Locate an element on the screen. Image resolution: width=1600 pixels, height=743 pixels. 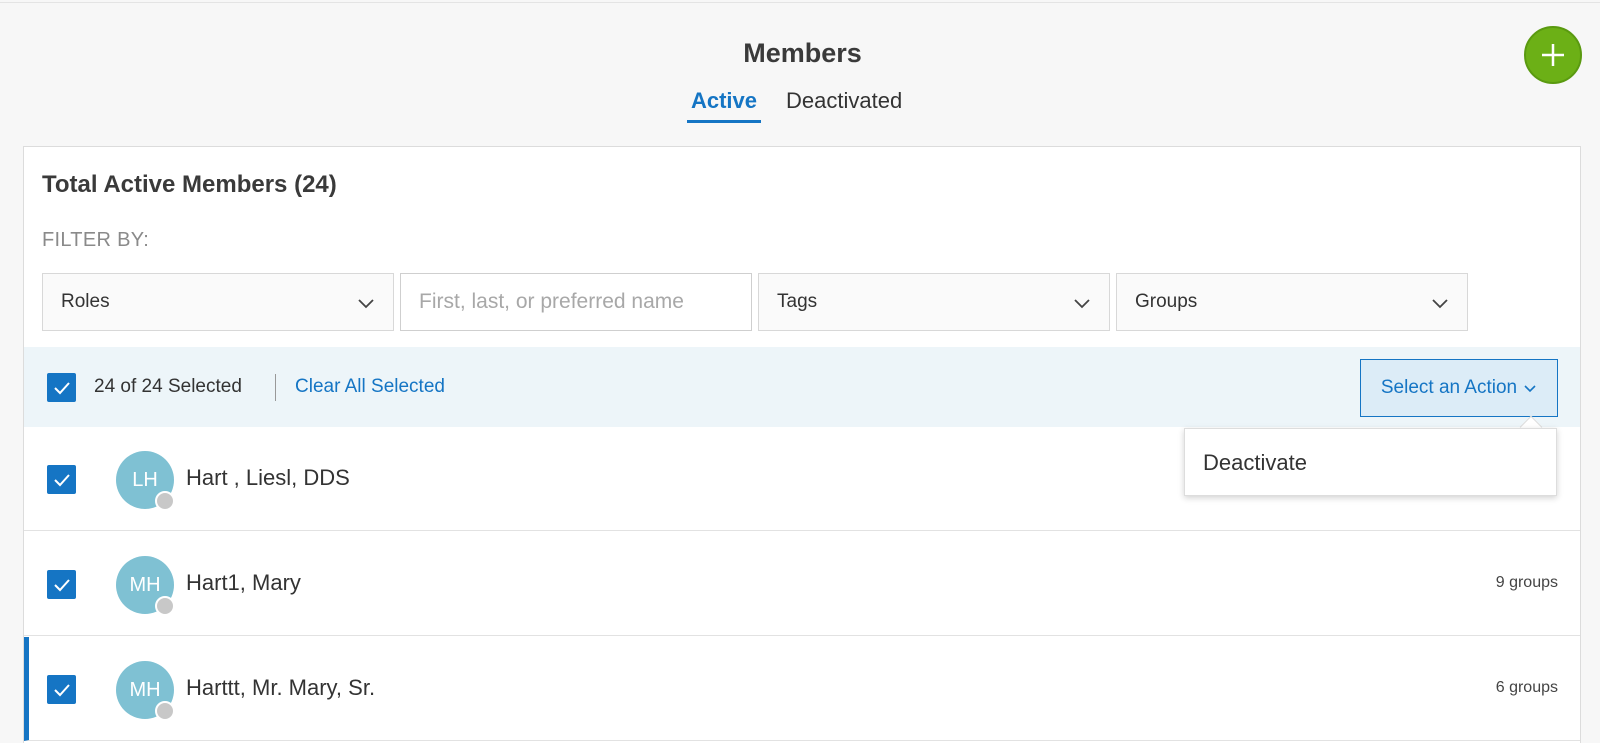
tab-active: Active is located at coordinates (724, 105).